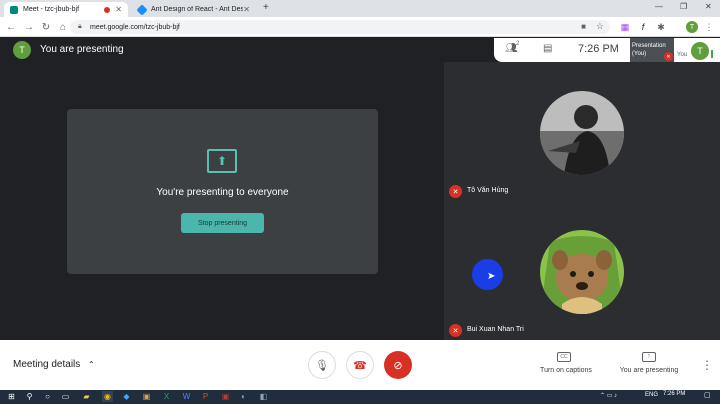 This screenshot has width=720, height=404. Describe the element at coordinates (22, 50) in the screenshot. I see `presenter-avatar: T` at that location.